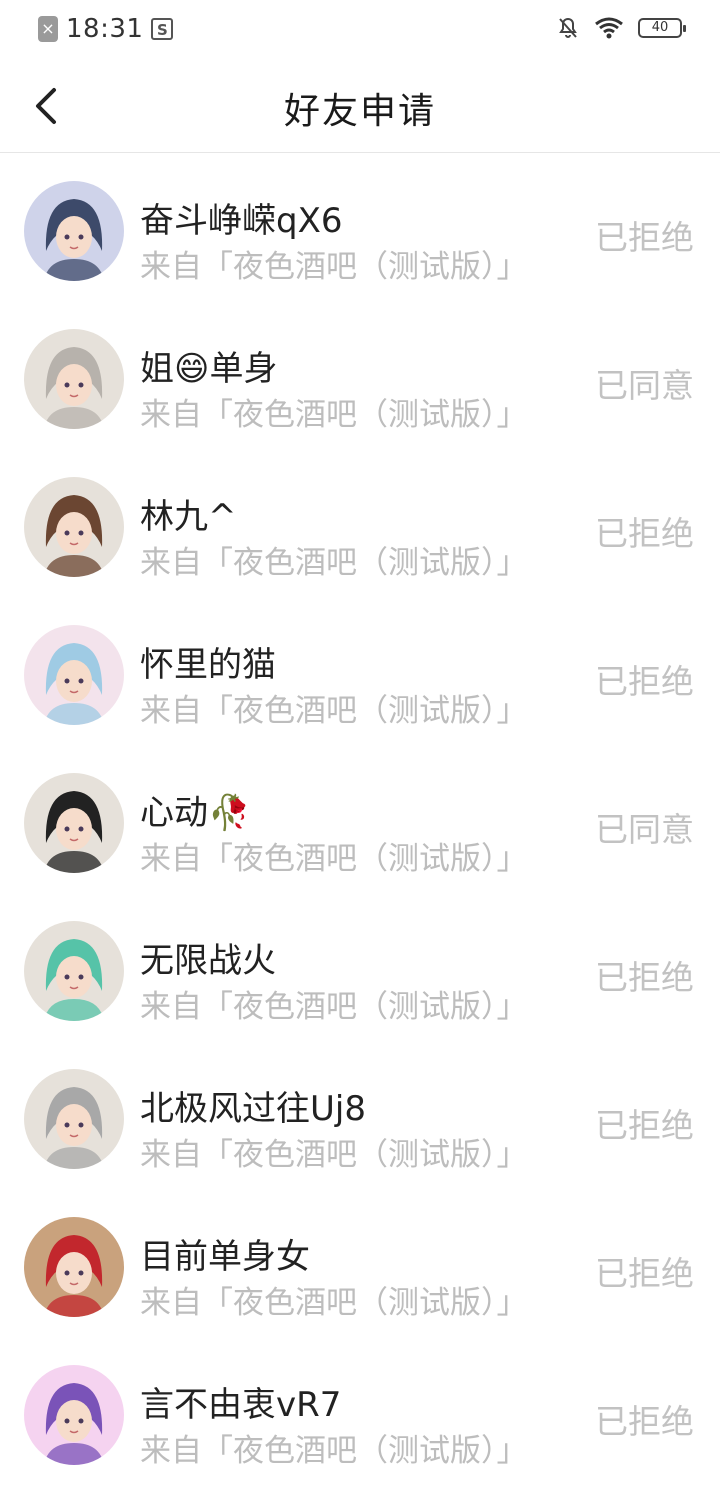 The height and width of the screenshot is (1485, 720). I want to click on battery-level: 40, so click(660, 27).